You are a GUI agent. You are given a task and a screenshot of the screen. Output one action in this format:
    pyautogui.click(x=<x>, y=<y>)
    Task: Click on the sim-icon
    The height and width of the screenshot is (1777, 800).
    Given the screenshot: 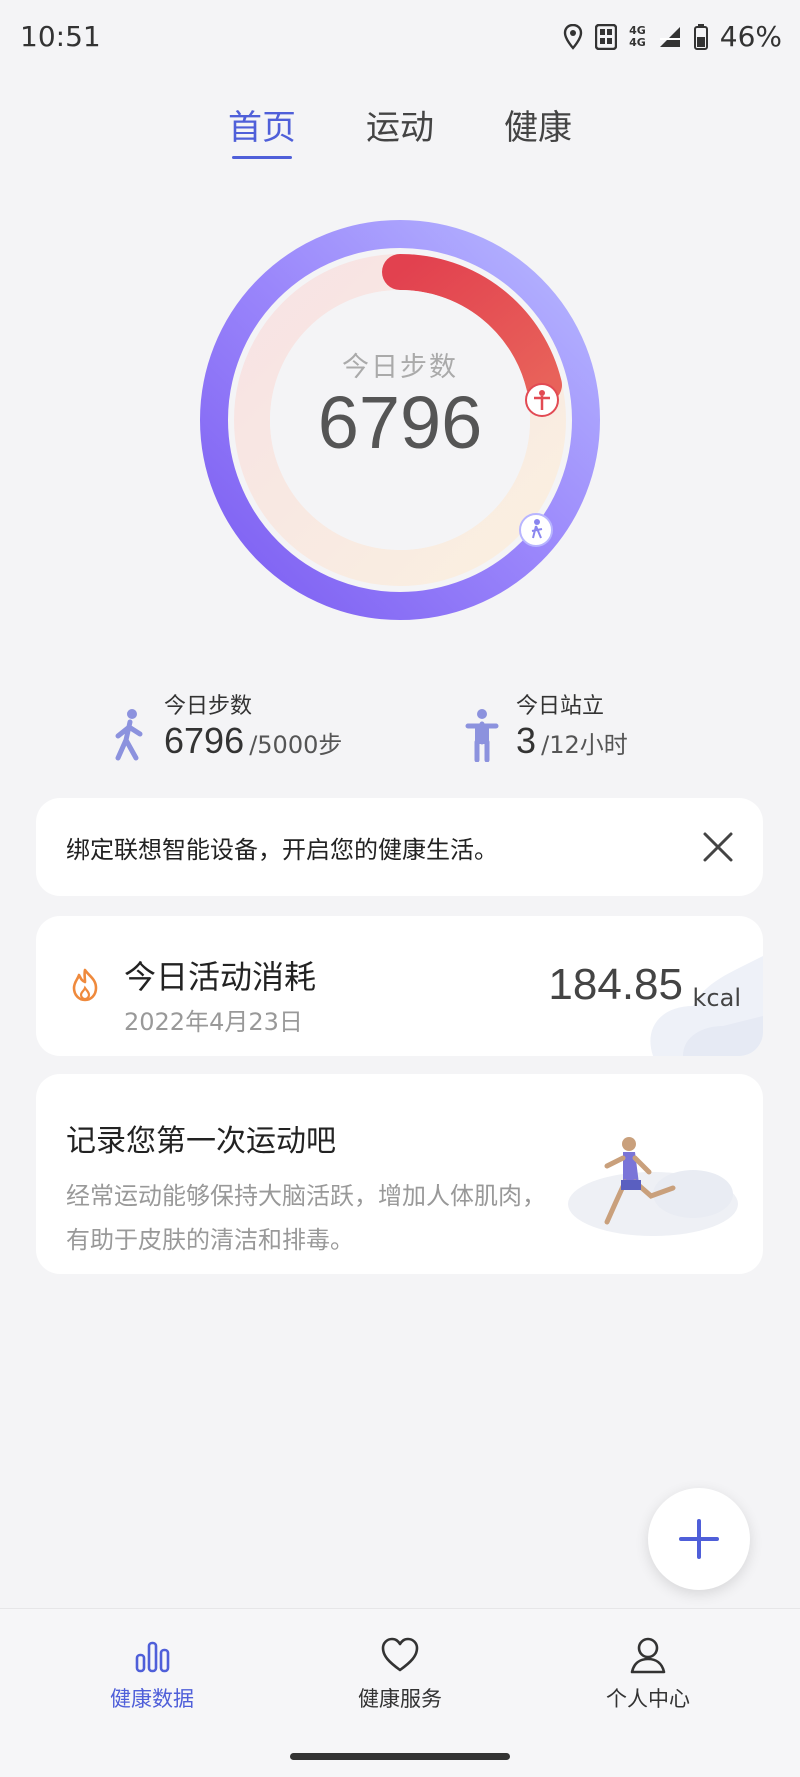 What is the action you would take?
    pyautogui.click(x=606, y=36)
    